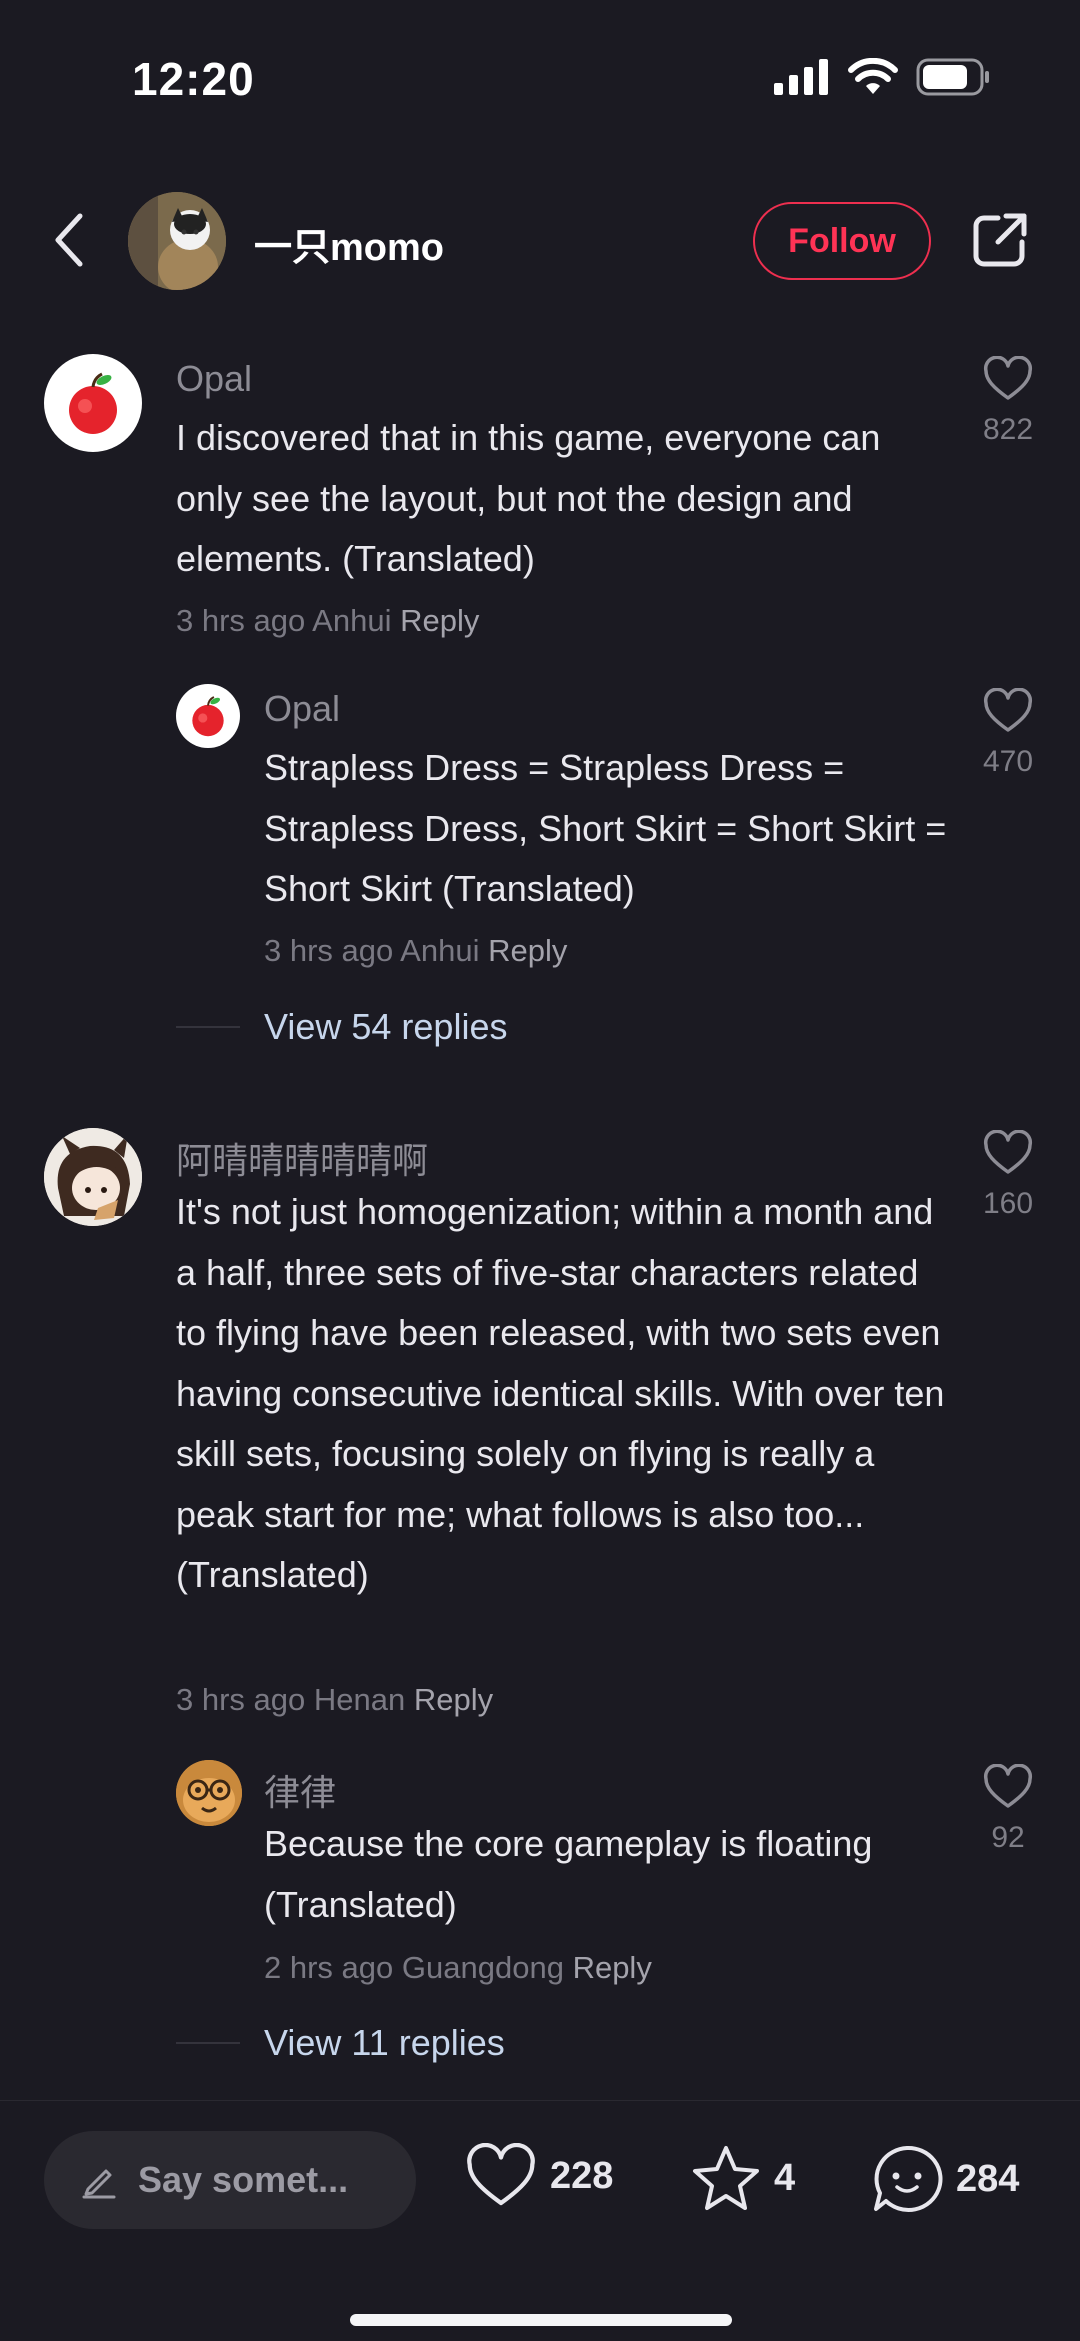 Image resolution: width=1080 pixels, height=2341 pixels. I want to click on author-avatar-image, so click(177, 241).